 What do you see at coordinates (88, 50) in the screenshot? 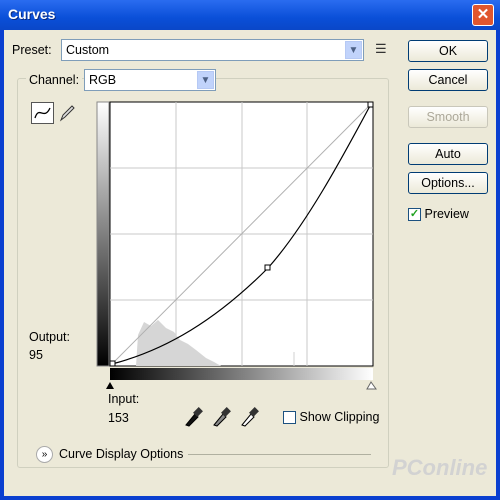
I see `preset-value: Custom` at bounding box center [88, 50].